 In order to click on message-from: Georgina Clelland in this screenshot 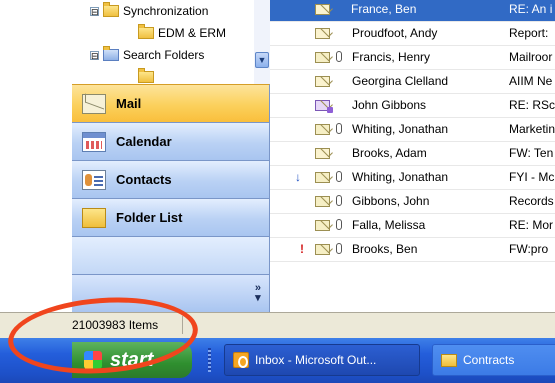, I will do `click(400, 81)`.